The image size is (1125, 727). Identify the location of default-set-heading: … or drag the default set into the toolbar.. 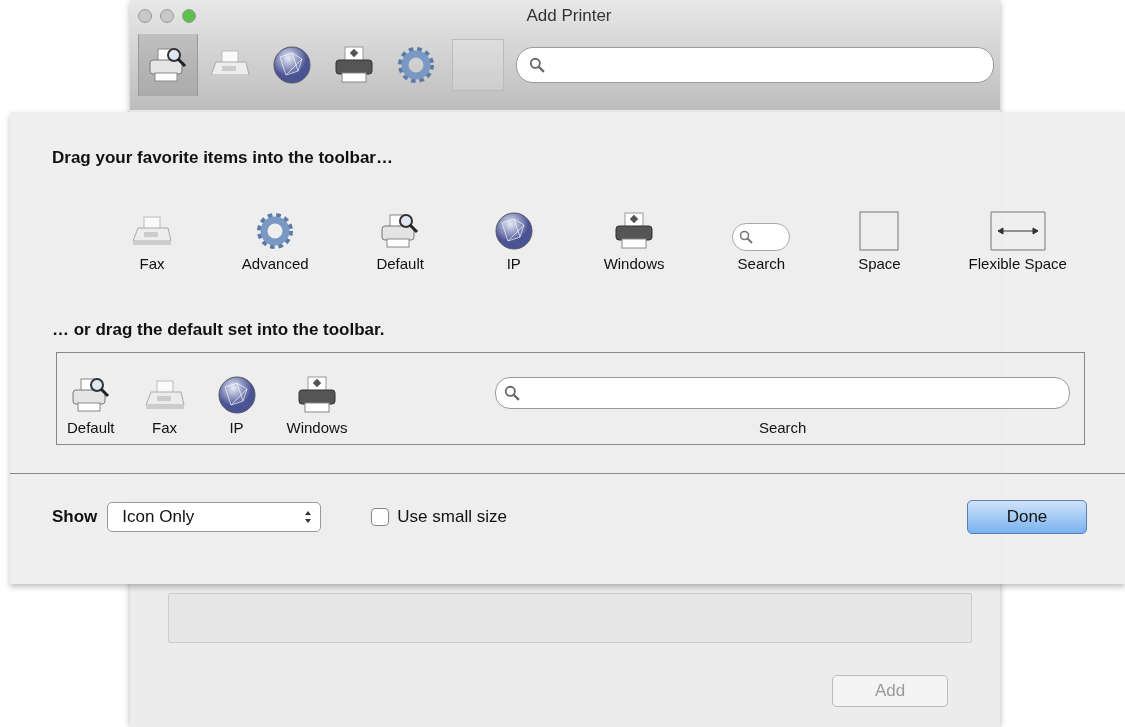
(219, 330).